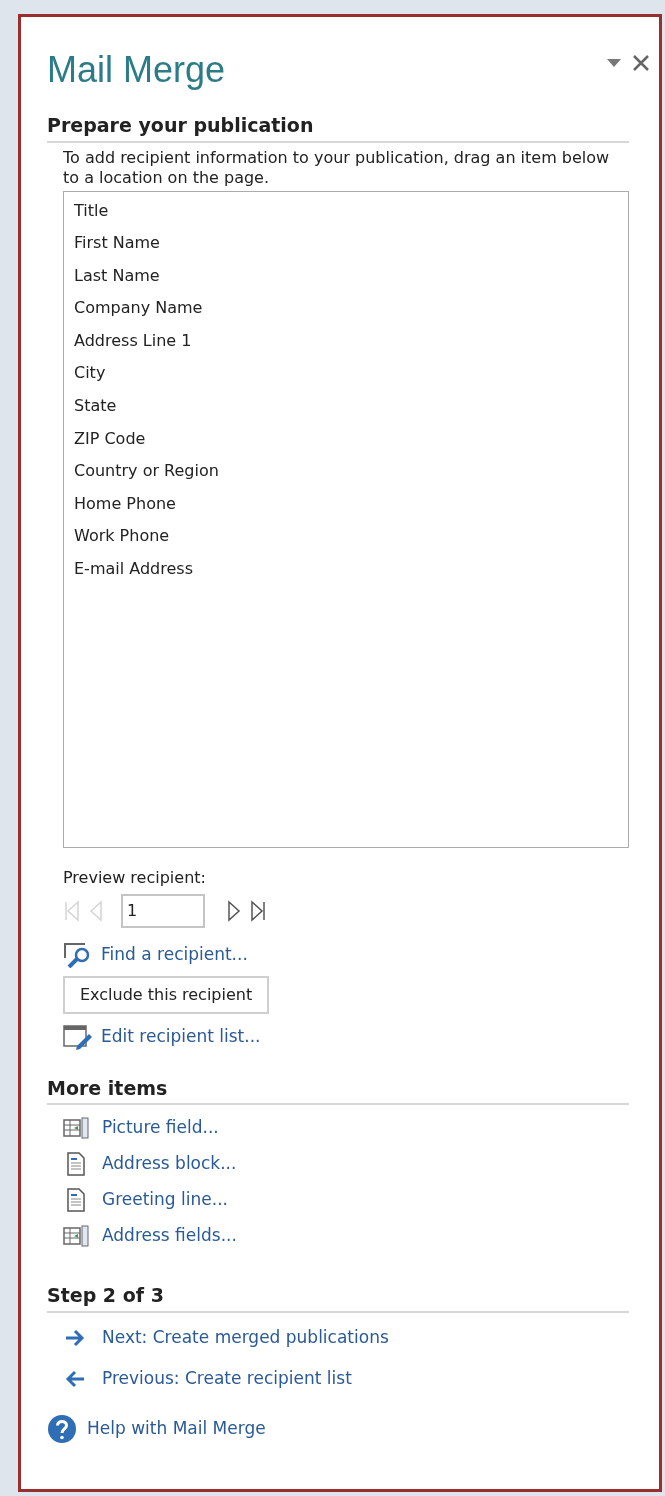  What do you see at coordinates (117, 279) in the screenshot?
I see `field-item: Last Name` at bounding box center [117, 279].